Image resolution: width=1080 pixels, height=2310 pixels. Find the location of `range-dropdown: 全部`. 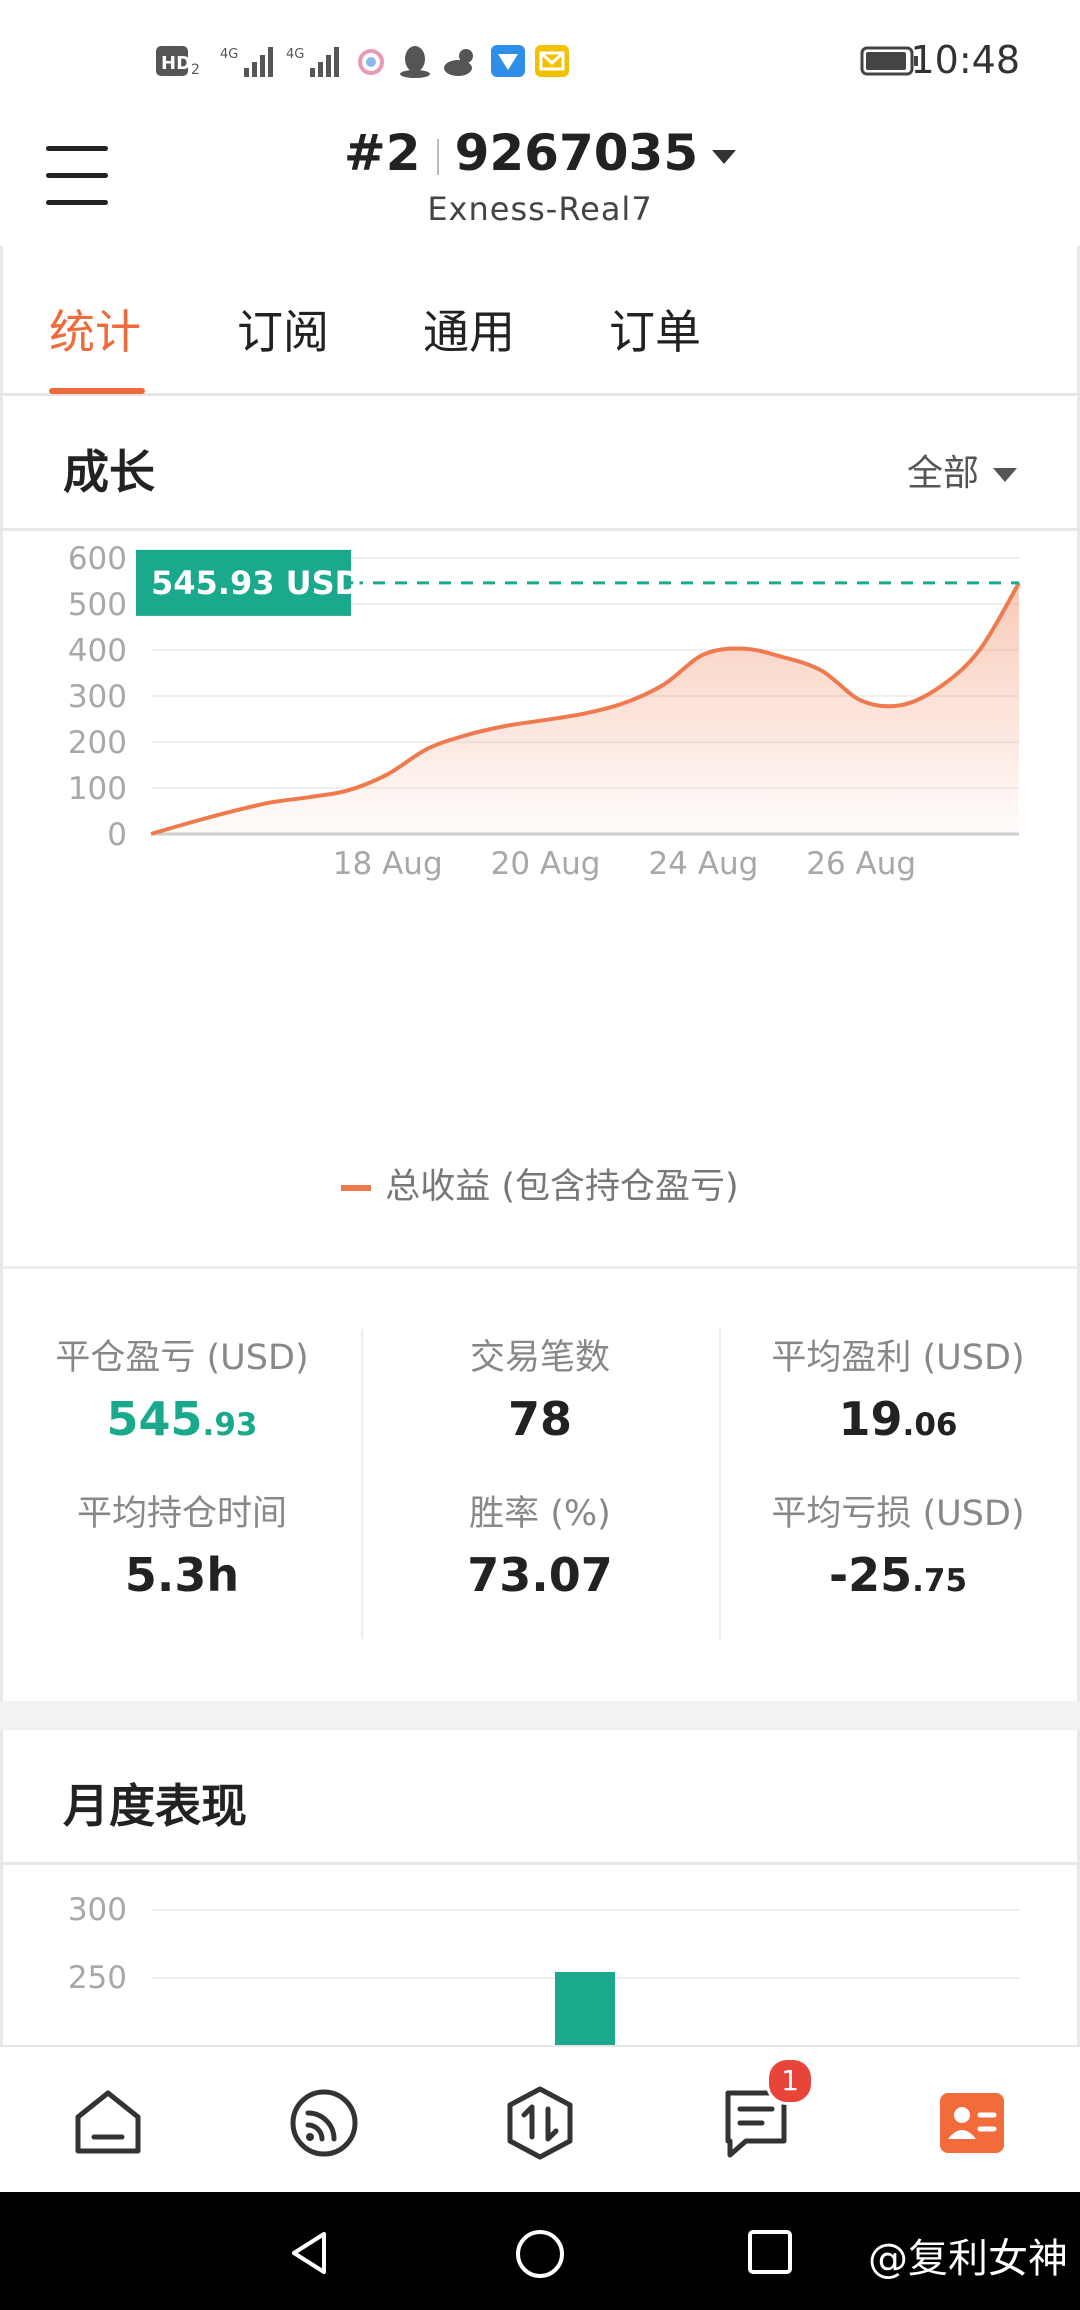

range-dropdown: 全部 is located at coordinates (962, 470).